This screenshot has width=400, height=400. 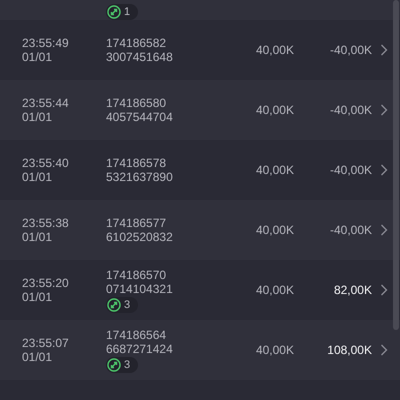 I want to click on id: 174186577, so click(x=136, y=223).